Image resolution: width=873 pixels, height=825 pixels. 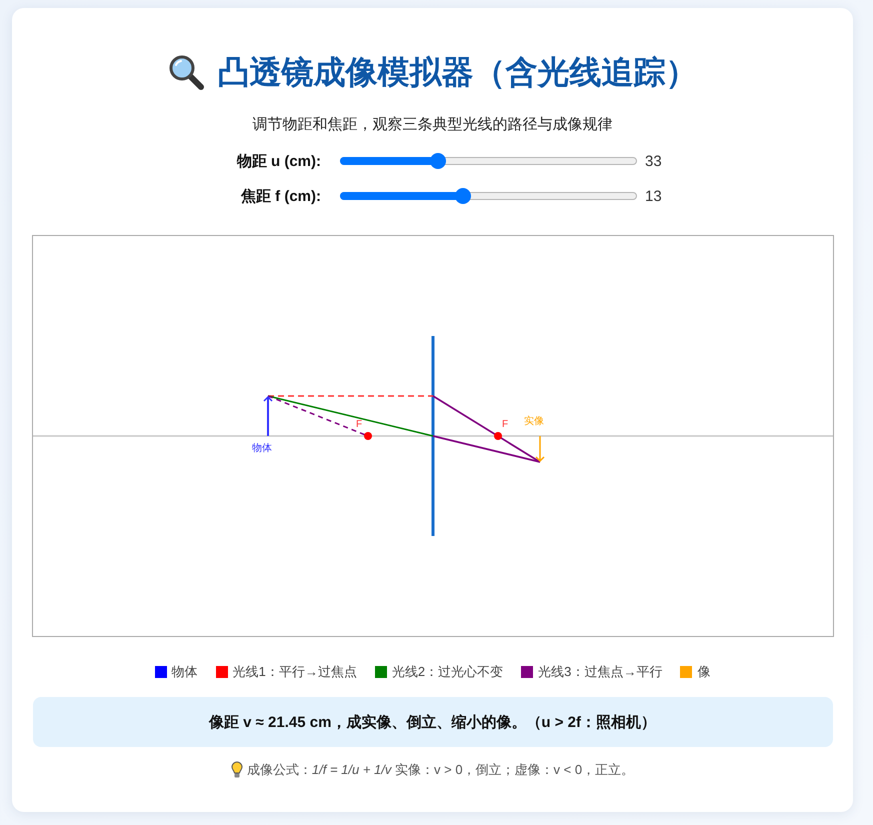 I want to click on slider-value: 33, so click(x=654, y=161).